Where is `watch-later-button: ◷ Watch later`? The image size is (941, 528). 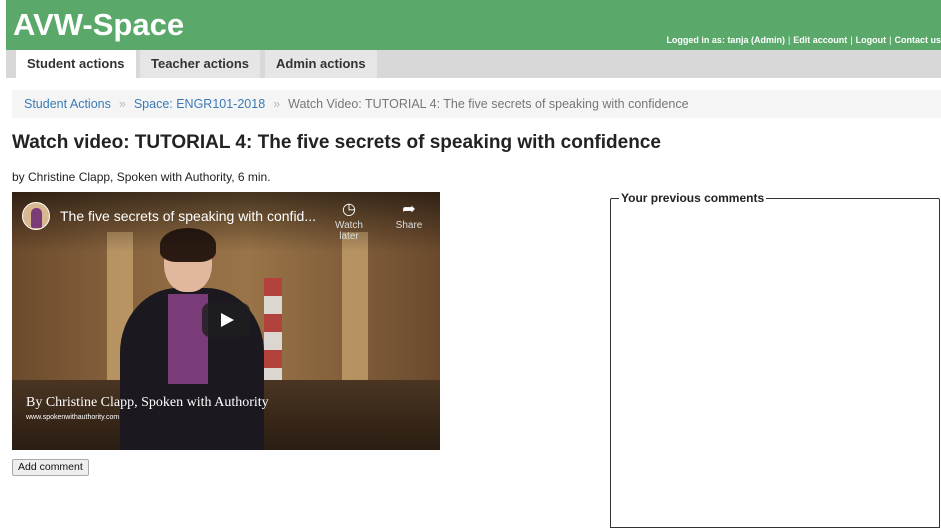 watch-later-button: ◷ Watch later is located at coordinates (349, 221).